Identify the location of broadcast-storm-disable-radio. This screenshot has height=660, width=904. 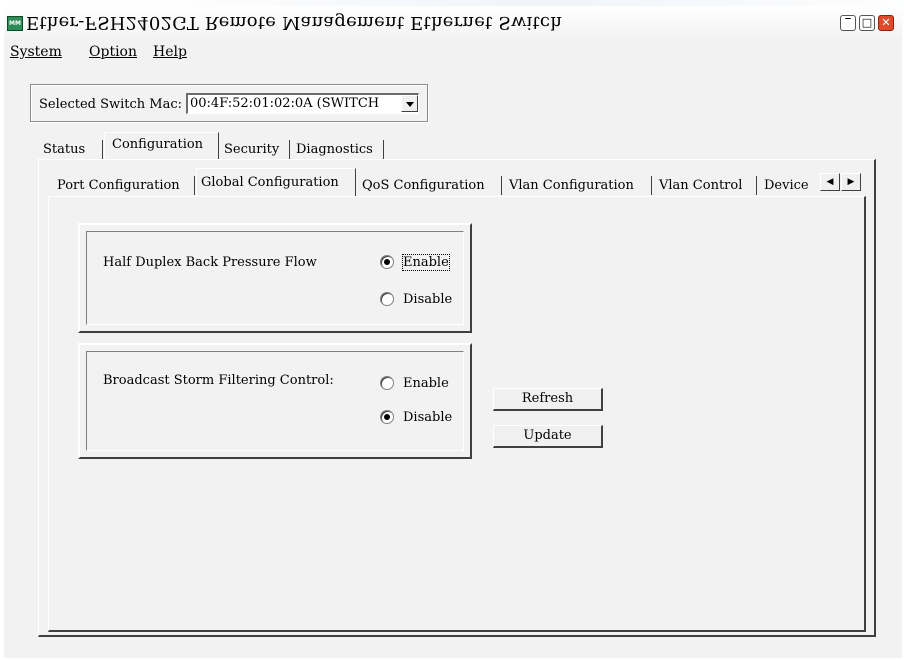
(387, 416).